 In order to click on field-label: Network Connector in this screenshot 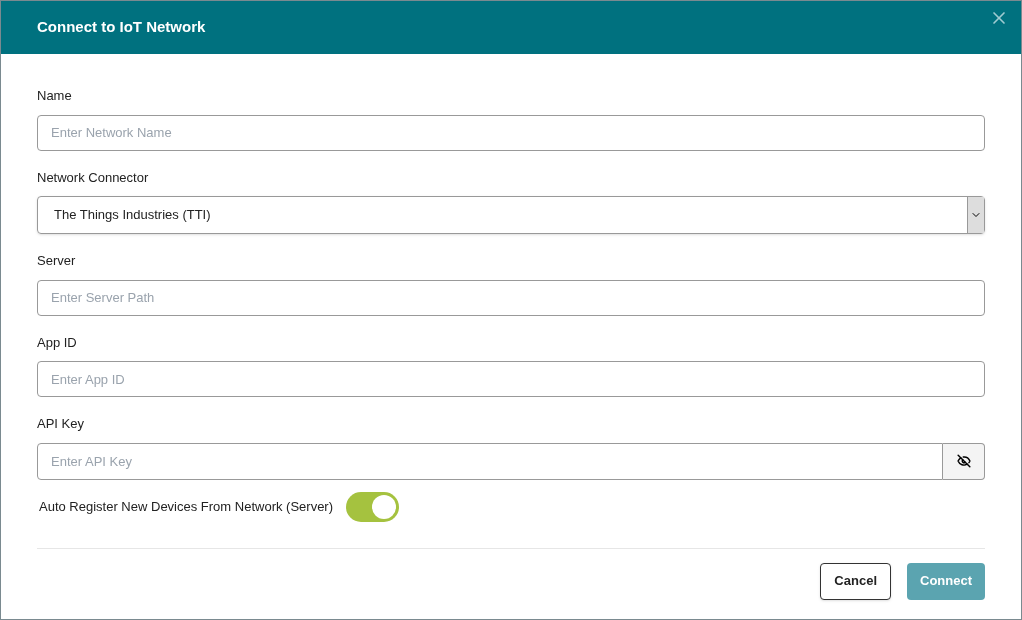, I will do `click(93, 177)`.